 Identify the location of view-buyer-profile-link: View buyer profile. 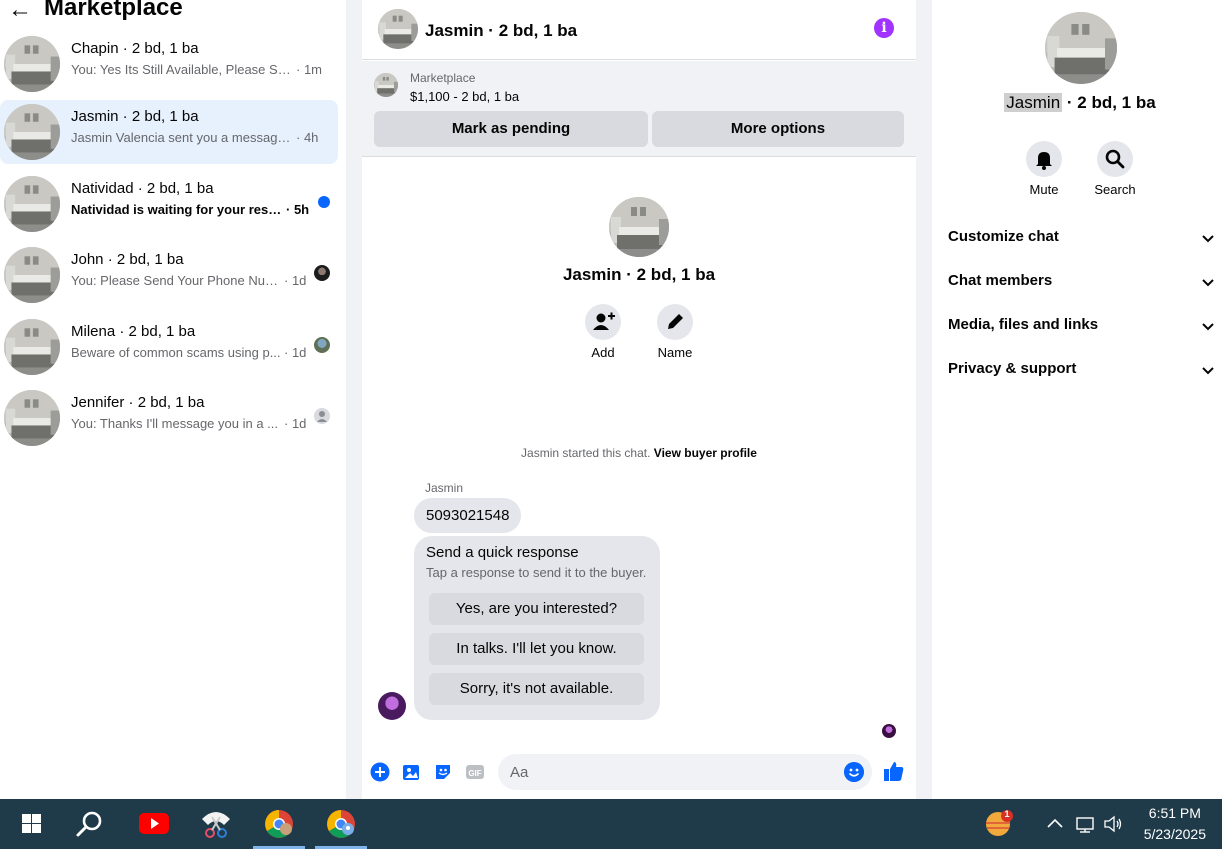
(705, 453).